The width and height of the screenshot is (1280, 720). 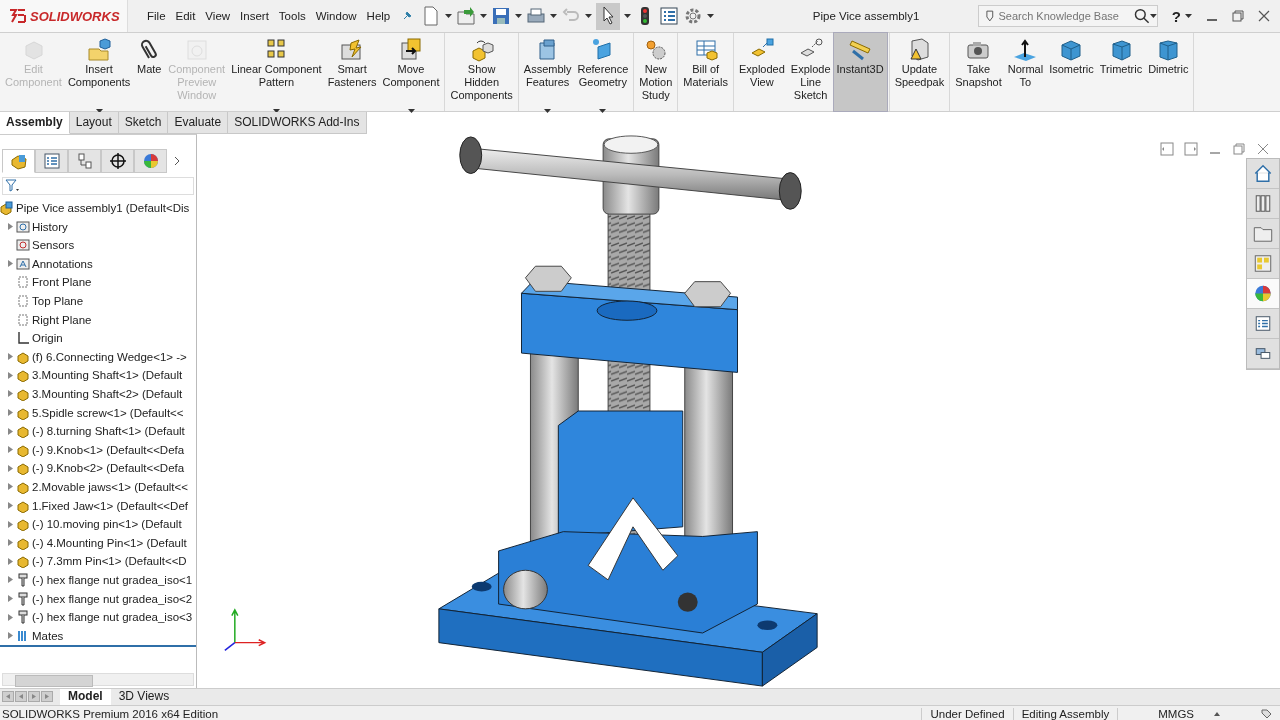 I want to click on caret-up-icon, so click(x=1217, y=714).